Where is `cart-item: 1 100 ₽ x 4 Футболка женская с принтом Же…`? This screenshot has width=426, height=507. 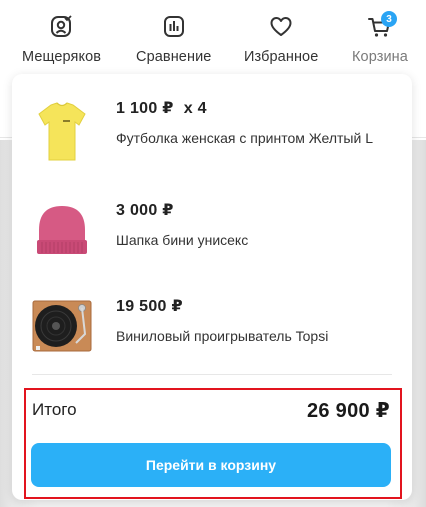
cart-item: 1 100 ₽ x 4 Футболка женская с принтом Же… is located at coordinates (212, 133).